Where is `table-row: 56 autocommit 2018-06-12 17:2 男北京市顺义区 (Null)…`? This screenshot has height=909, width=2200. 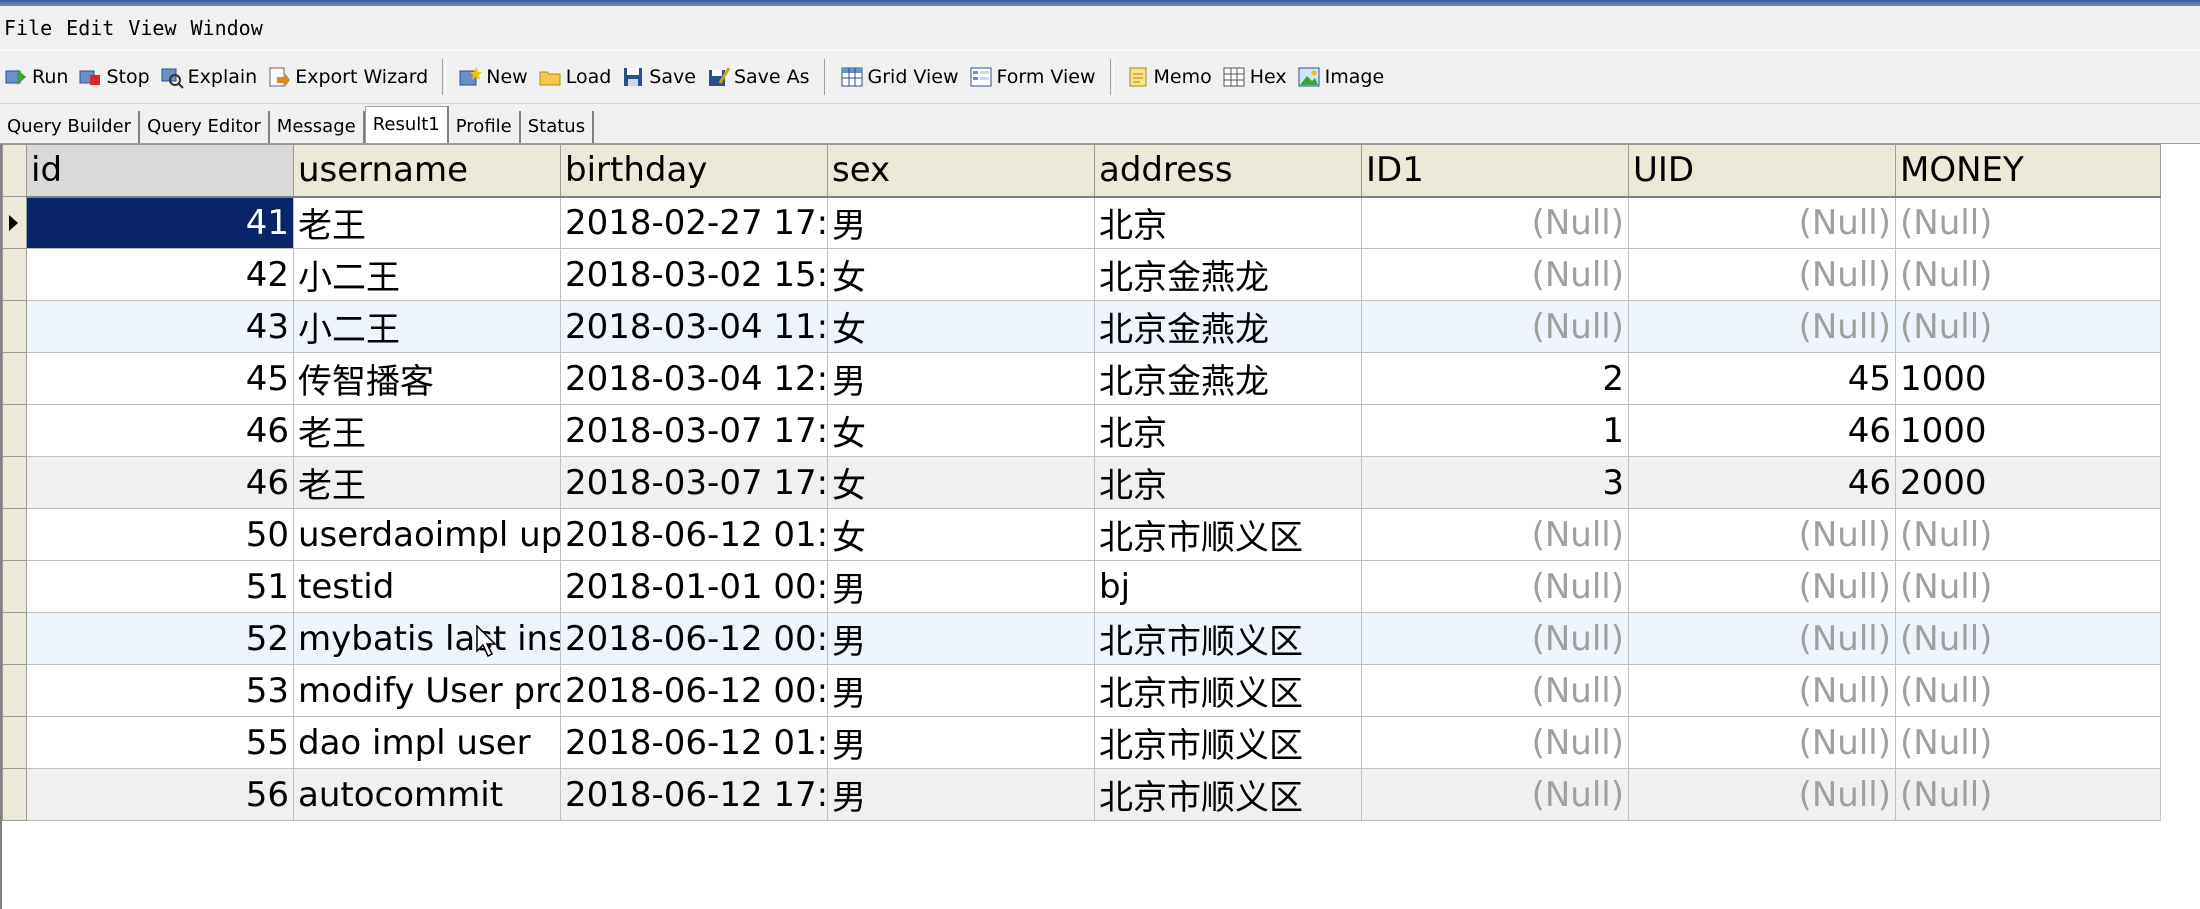
table-row: 56 autocommit 2018-06-12 17:2 男北京市顺义区 (Null)… is located at coordinates (1081, 794).